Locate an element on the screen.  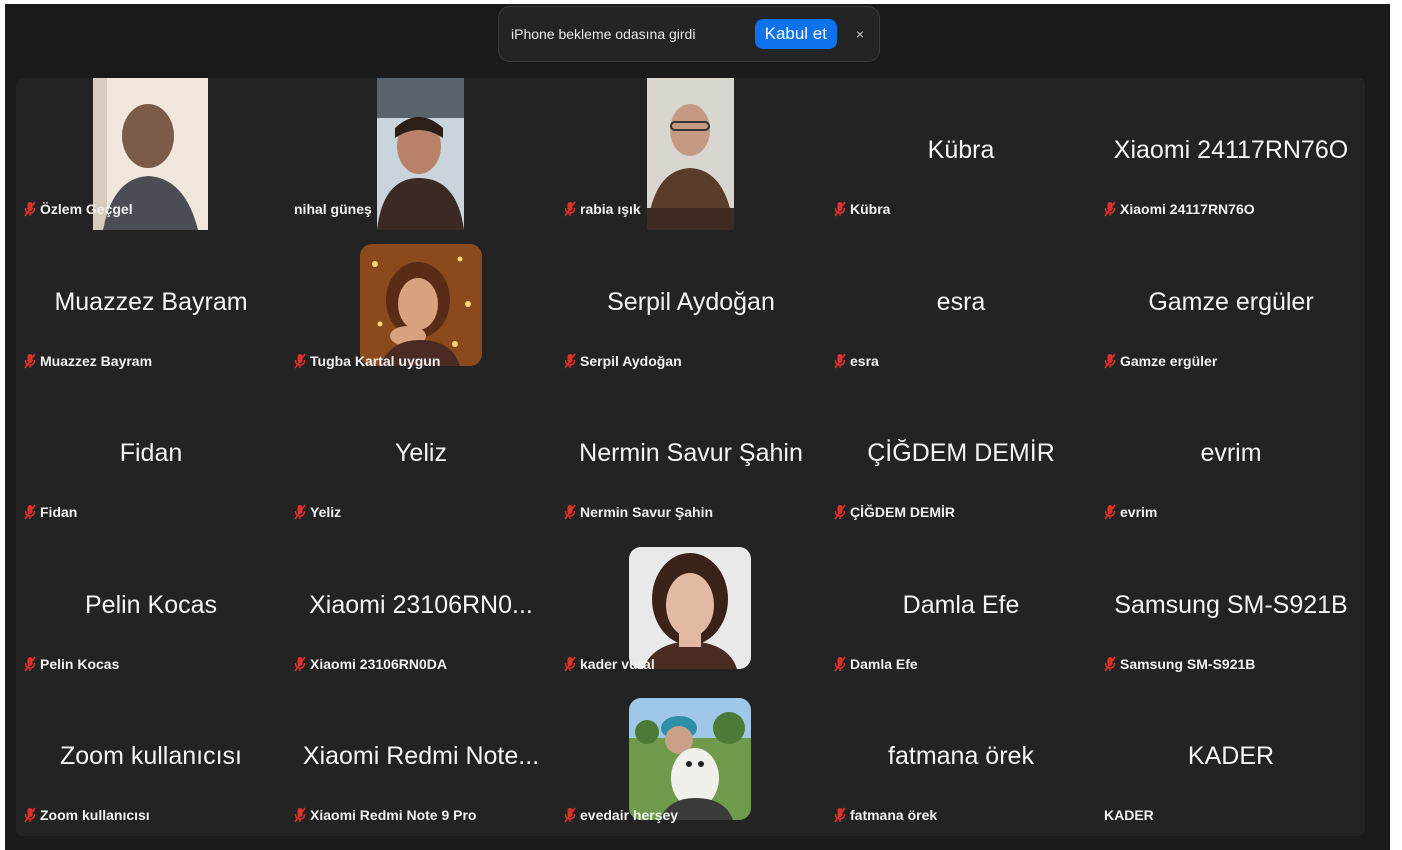
participant-display-name: Nermin Savur Şahin is located at coordinates (691, 453).